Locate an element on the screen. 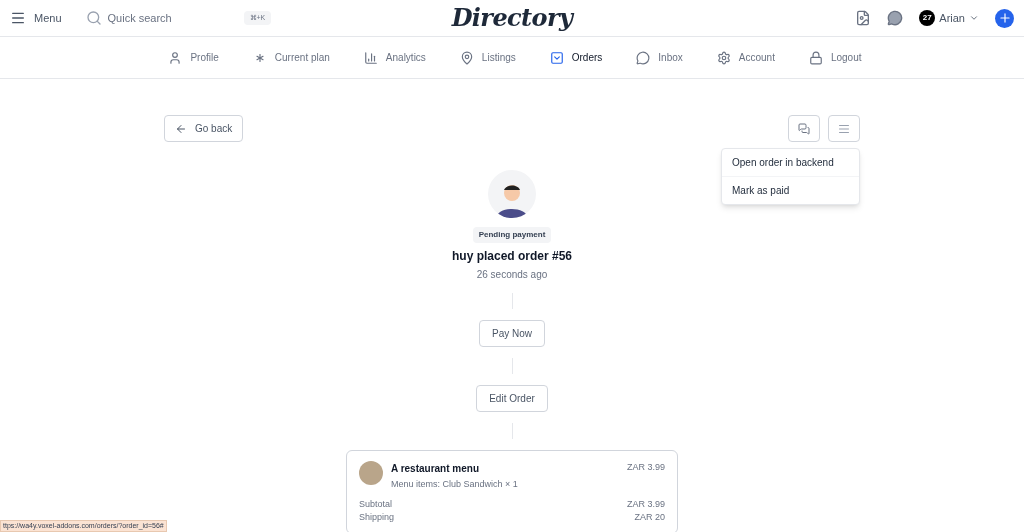 This screenshot has width=1024, height=532. user-menu: 27 Arian is located at coordinates (949, 18).